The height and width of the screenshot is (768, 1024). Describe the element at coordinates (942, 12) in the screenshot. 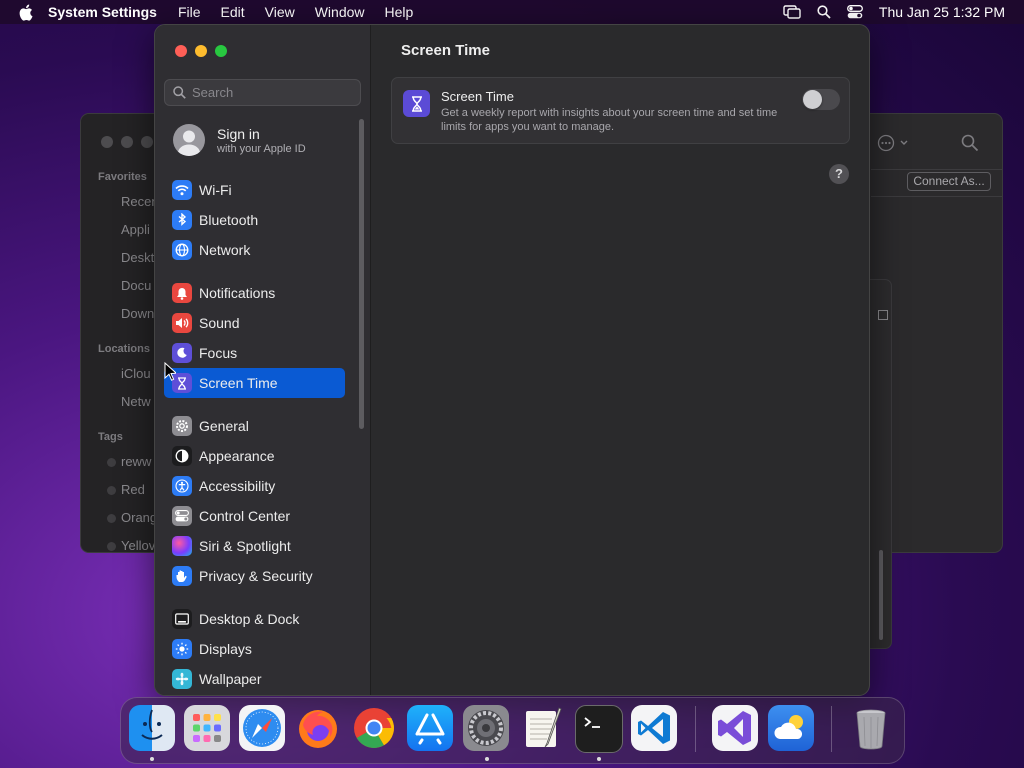

I see `menubar-clock: Thu Jan 25 1:32 PM` at that location.